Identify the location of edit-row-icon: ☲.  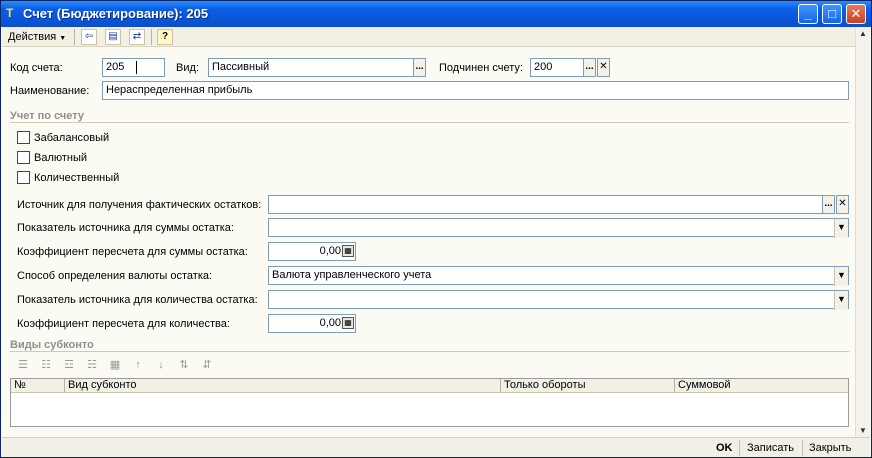
(69, 365).